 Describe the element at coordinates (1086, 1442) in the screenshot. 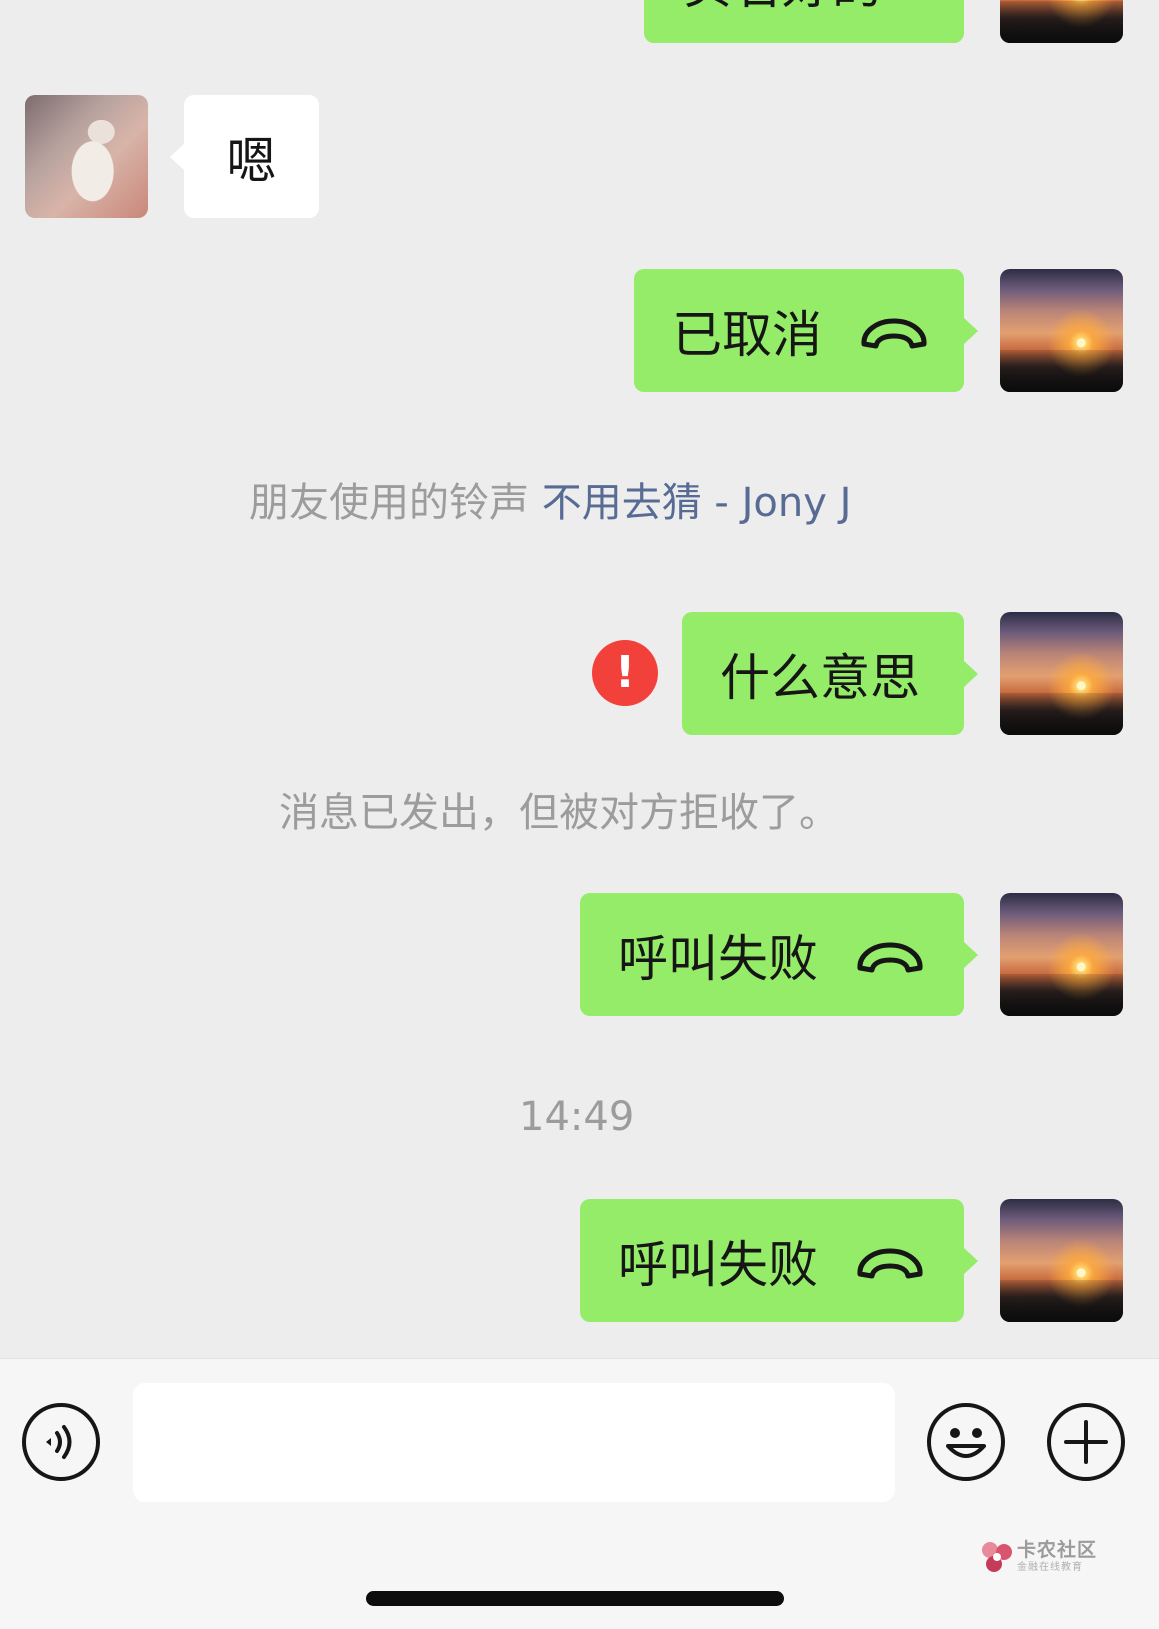

I see `plus-icon` at that location.